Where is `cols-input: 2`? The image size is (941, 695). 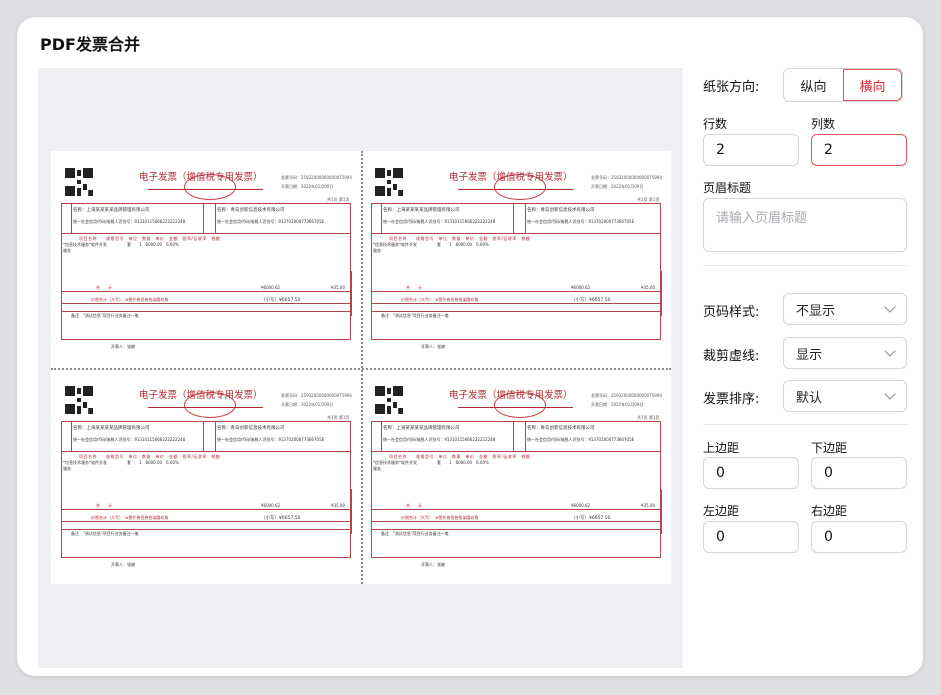
cols-input: 2 is located at coordinates (859, 150).